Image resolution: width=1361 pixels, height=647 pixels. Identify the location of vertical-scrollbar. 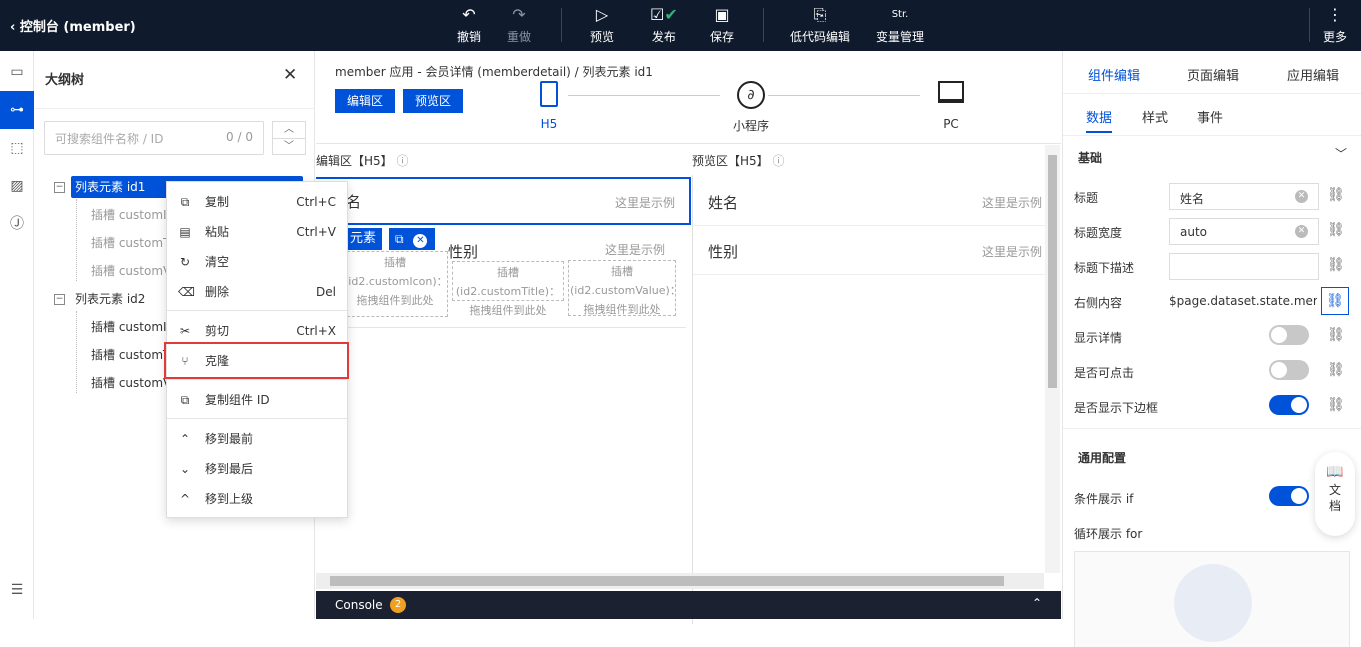
(1052, 359).